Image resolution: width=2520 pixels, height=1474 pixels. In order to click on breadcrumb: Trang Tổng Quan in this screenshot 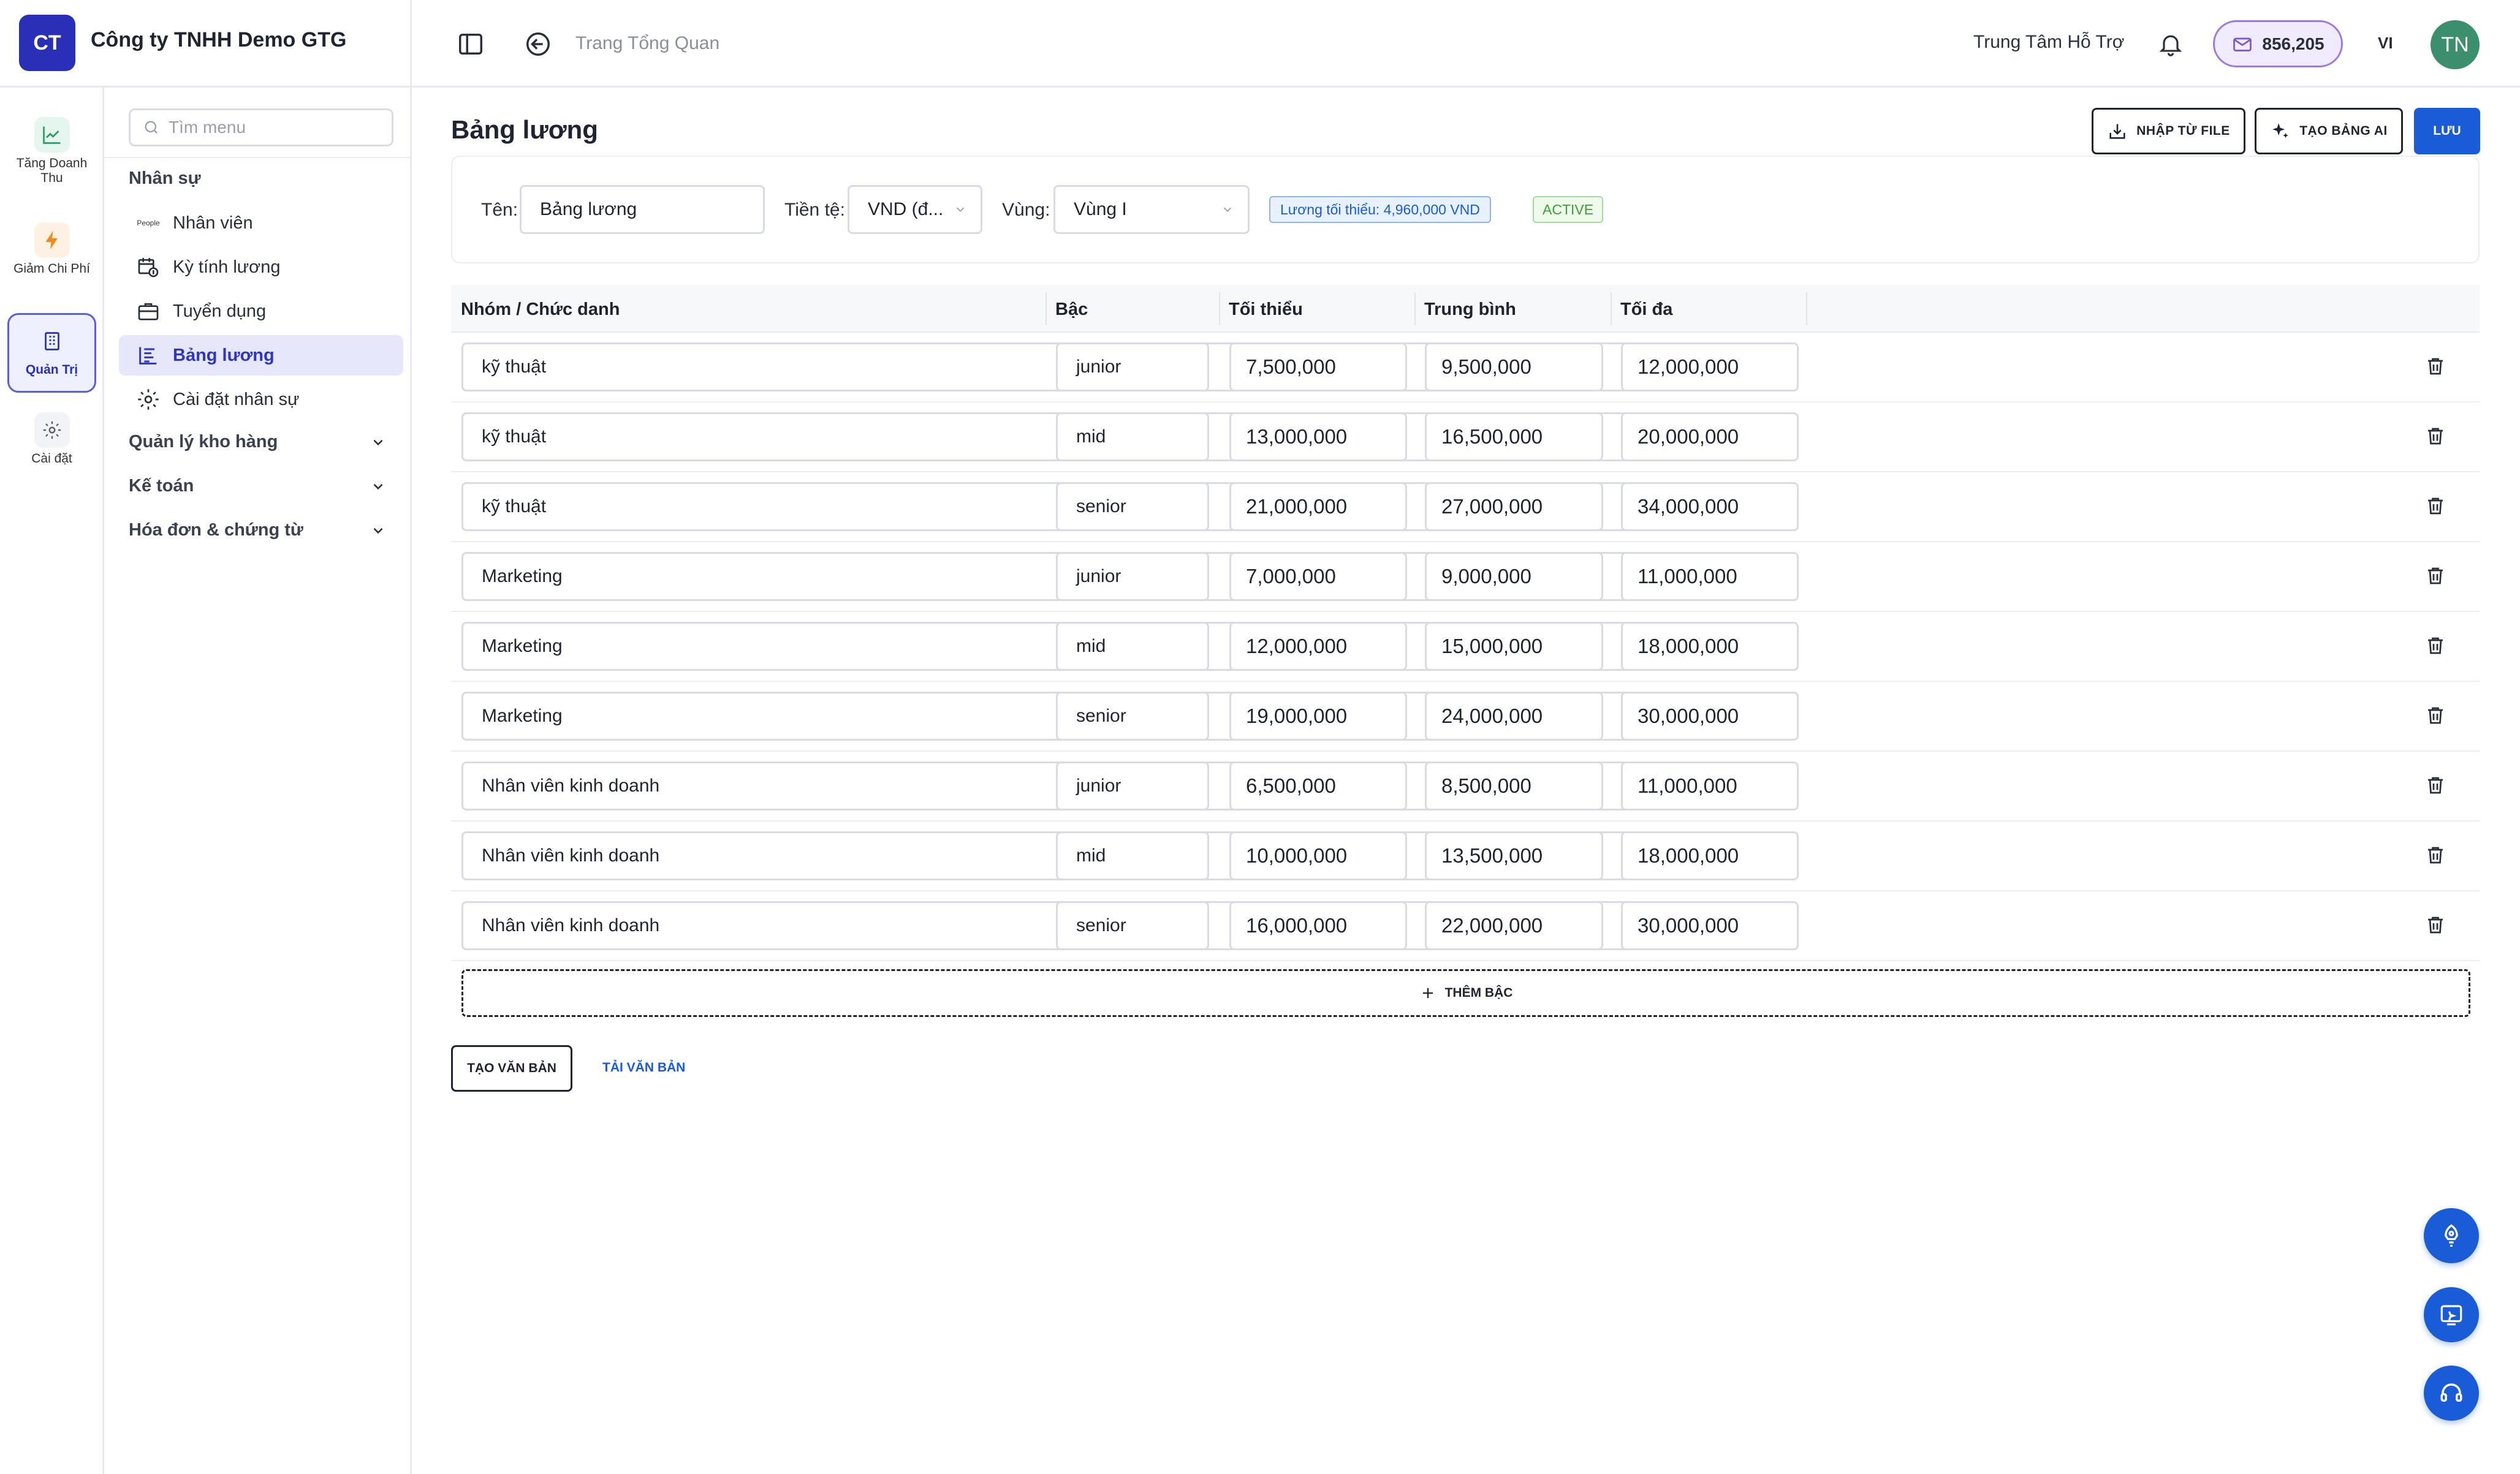, I will do `click(647, 43)`.